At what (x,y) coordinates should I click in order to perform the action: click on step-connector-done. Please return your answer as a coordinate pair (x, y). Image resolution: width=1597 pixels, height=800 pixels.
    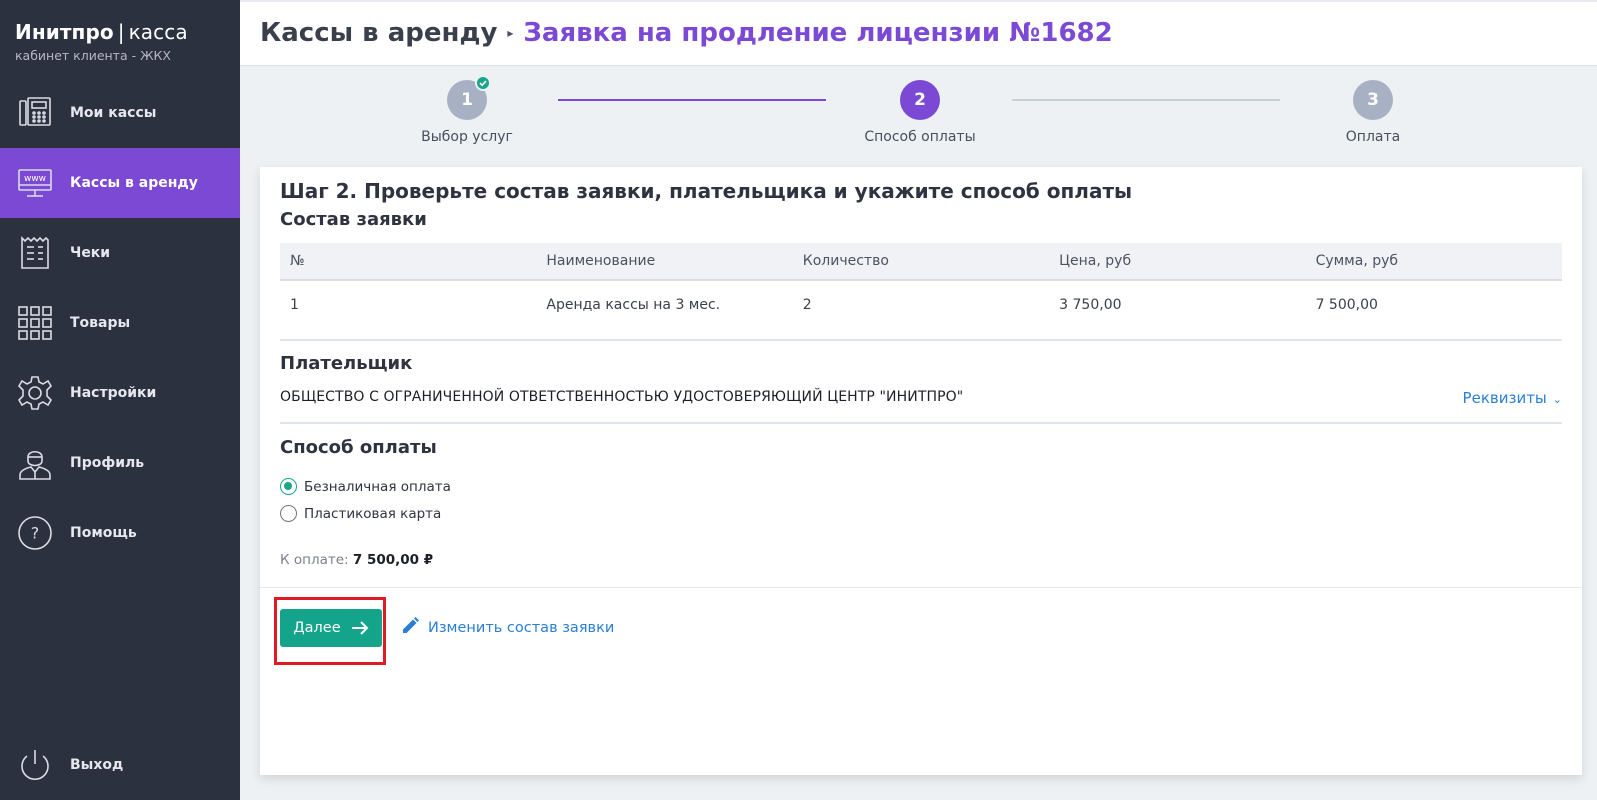
    Looking at the image, I should click on (692, 100).